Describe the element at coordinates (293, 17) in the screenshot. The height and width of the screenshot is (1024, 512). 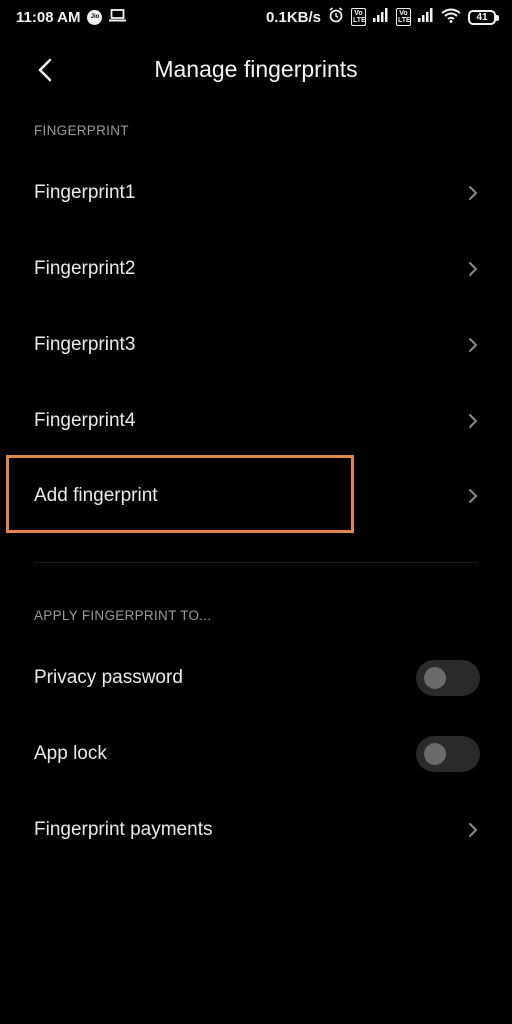
I see `network-speed: 0.1KB/s` at that location.